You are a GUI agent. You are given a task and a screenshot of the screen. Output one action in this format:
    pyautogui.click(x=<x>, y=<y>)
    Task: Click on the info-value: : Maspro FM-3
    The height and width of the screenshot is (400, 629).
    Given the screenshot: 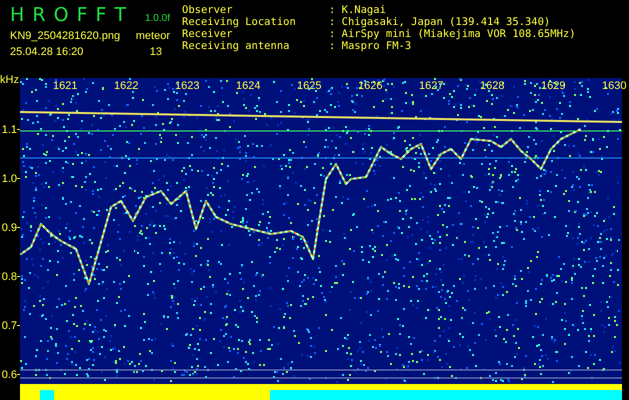 What is the action you would take?
    pyautogui.click(x=370, y=46)
    